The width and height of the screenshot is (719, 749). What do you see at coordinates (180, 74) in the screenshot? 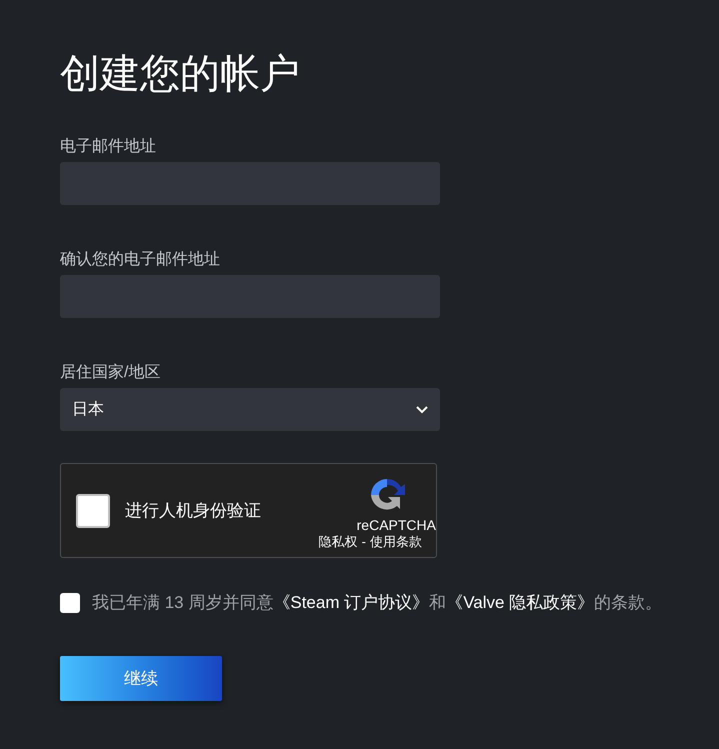
I see `page-title: 创建您的帐户` at bounding box center [180, 74].